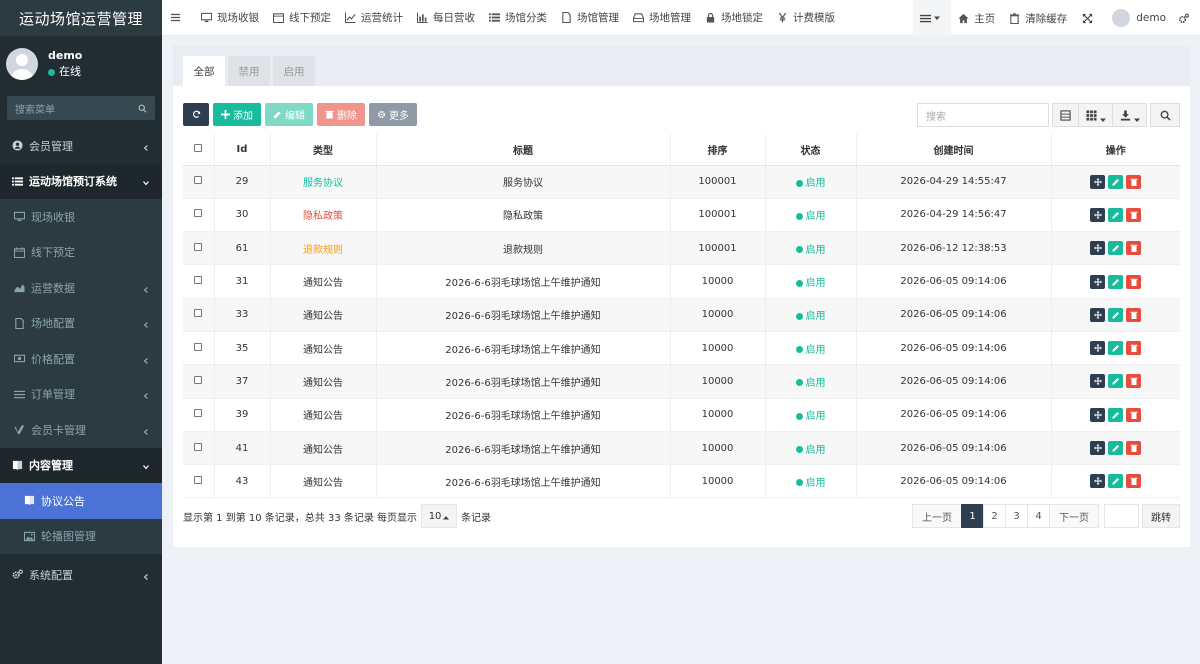  Describe the element at coordinates (198, 147) in the screenshot. I see `select-all-checkbox` at that location.